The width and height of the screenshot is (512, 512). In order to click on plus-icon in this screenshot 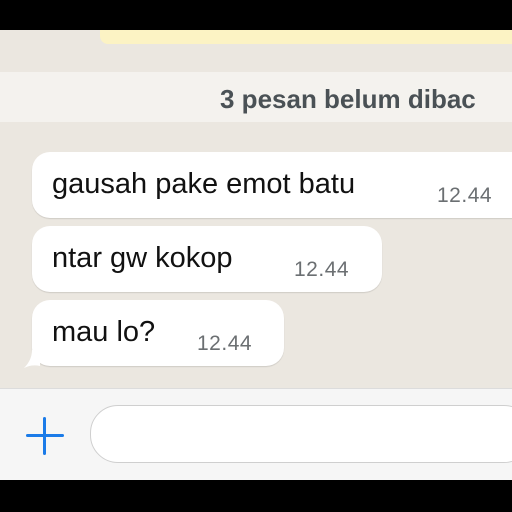, I will do `click(45, 436)`.